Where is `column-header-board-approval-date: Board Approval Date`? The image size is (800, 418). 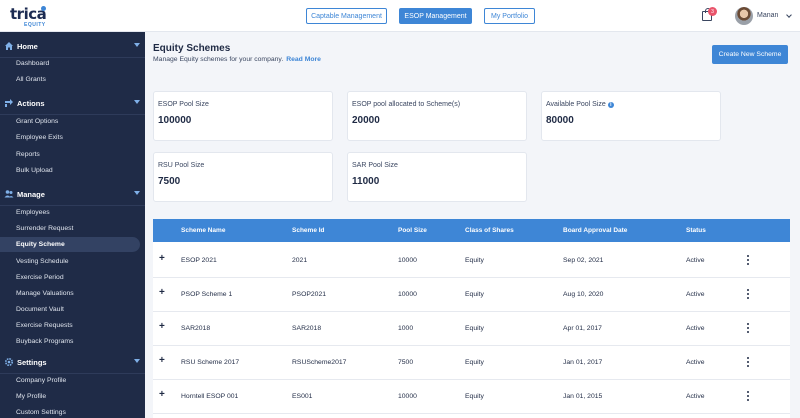 column-header-board-approval-date: Board Approval Date is located at coordinates (595, 230).